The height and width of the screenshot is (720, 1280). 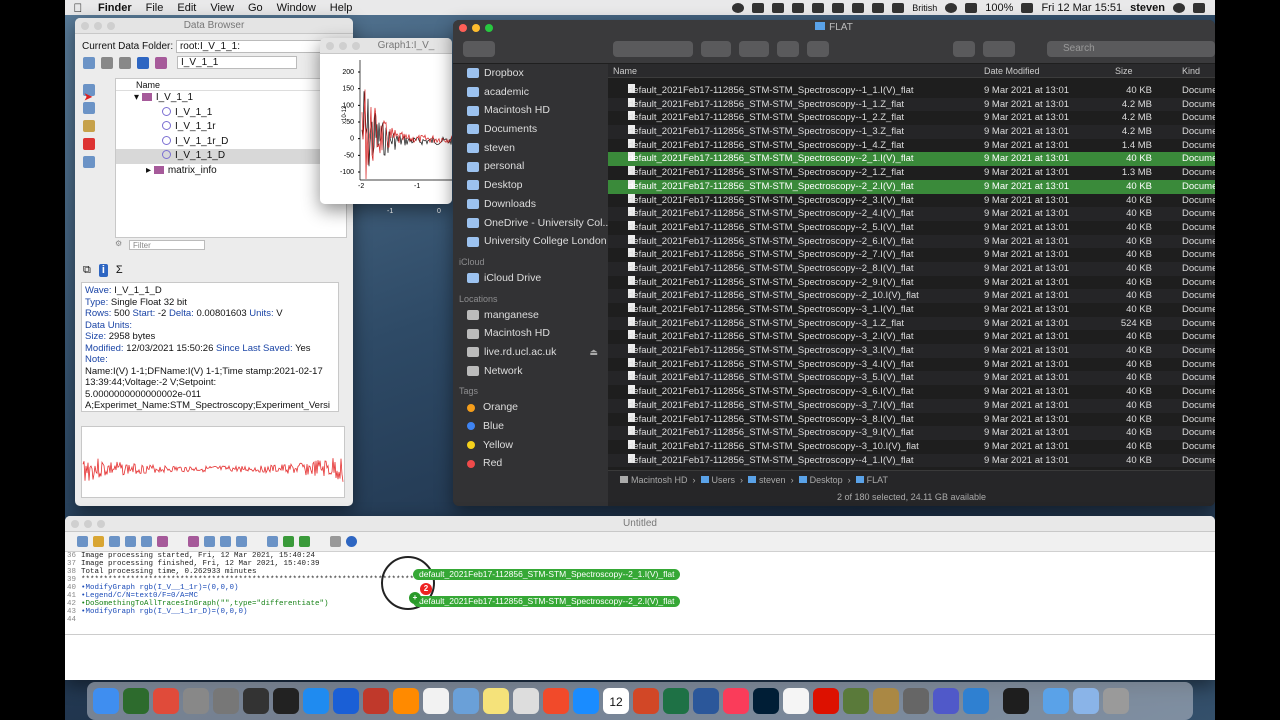 What do you see at coordinates (999, 49) in the screenshot?
I see `dropbox-button` at bounding box center [999, 49].